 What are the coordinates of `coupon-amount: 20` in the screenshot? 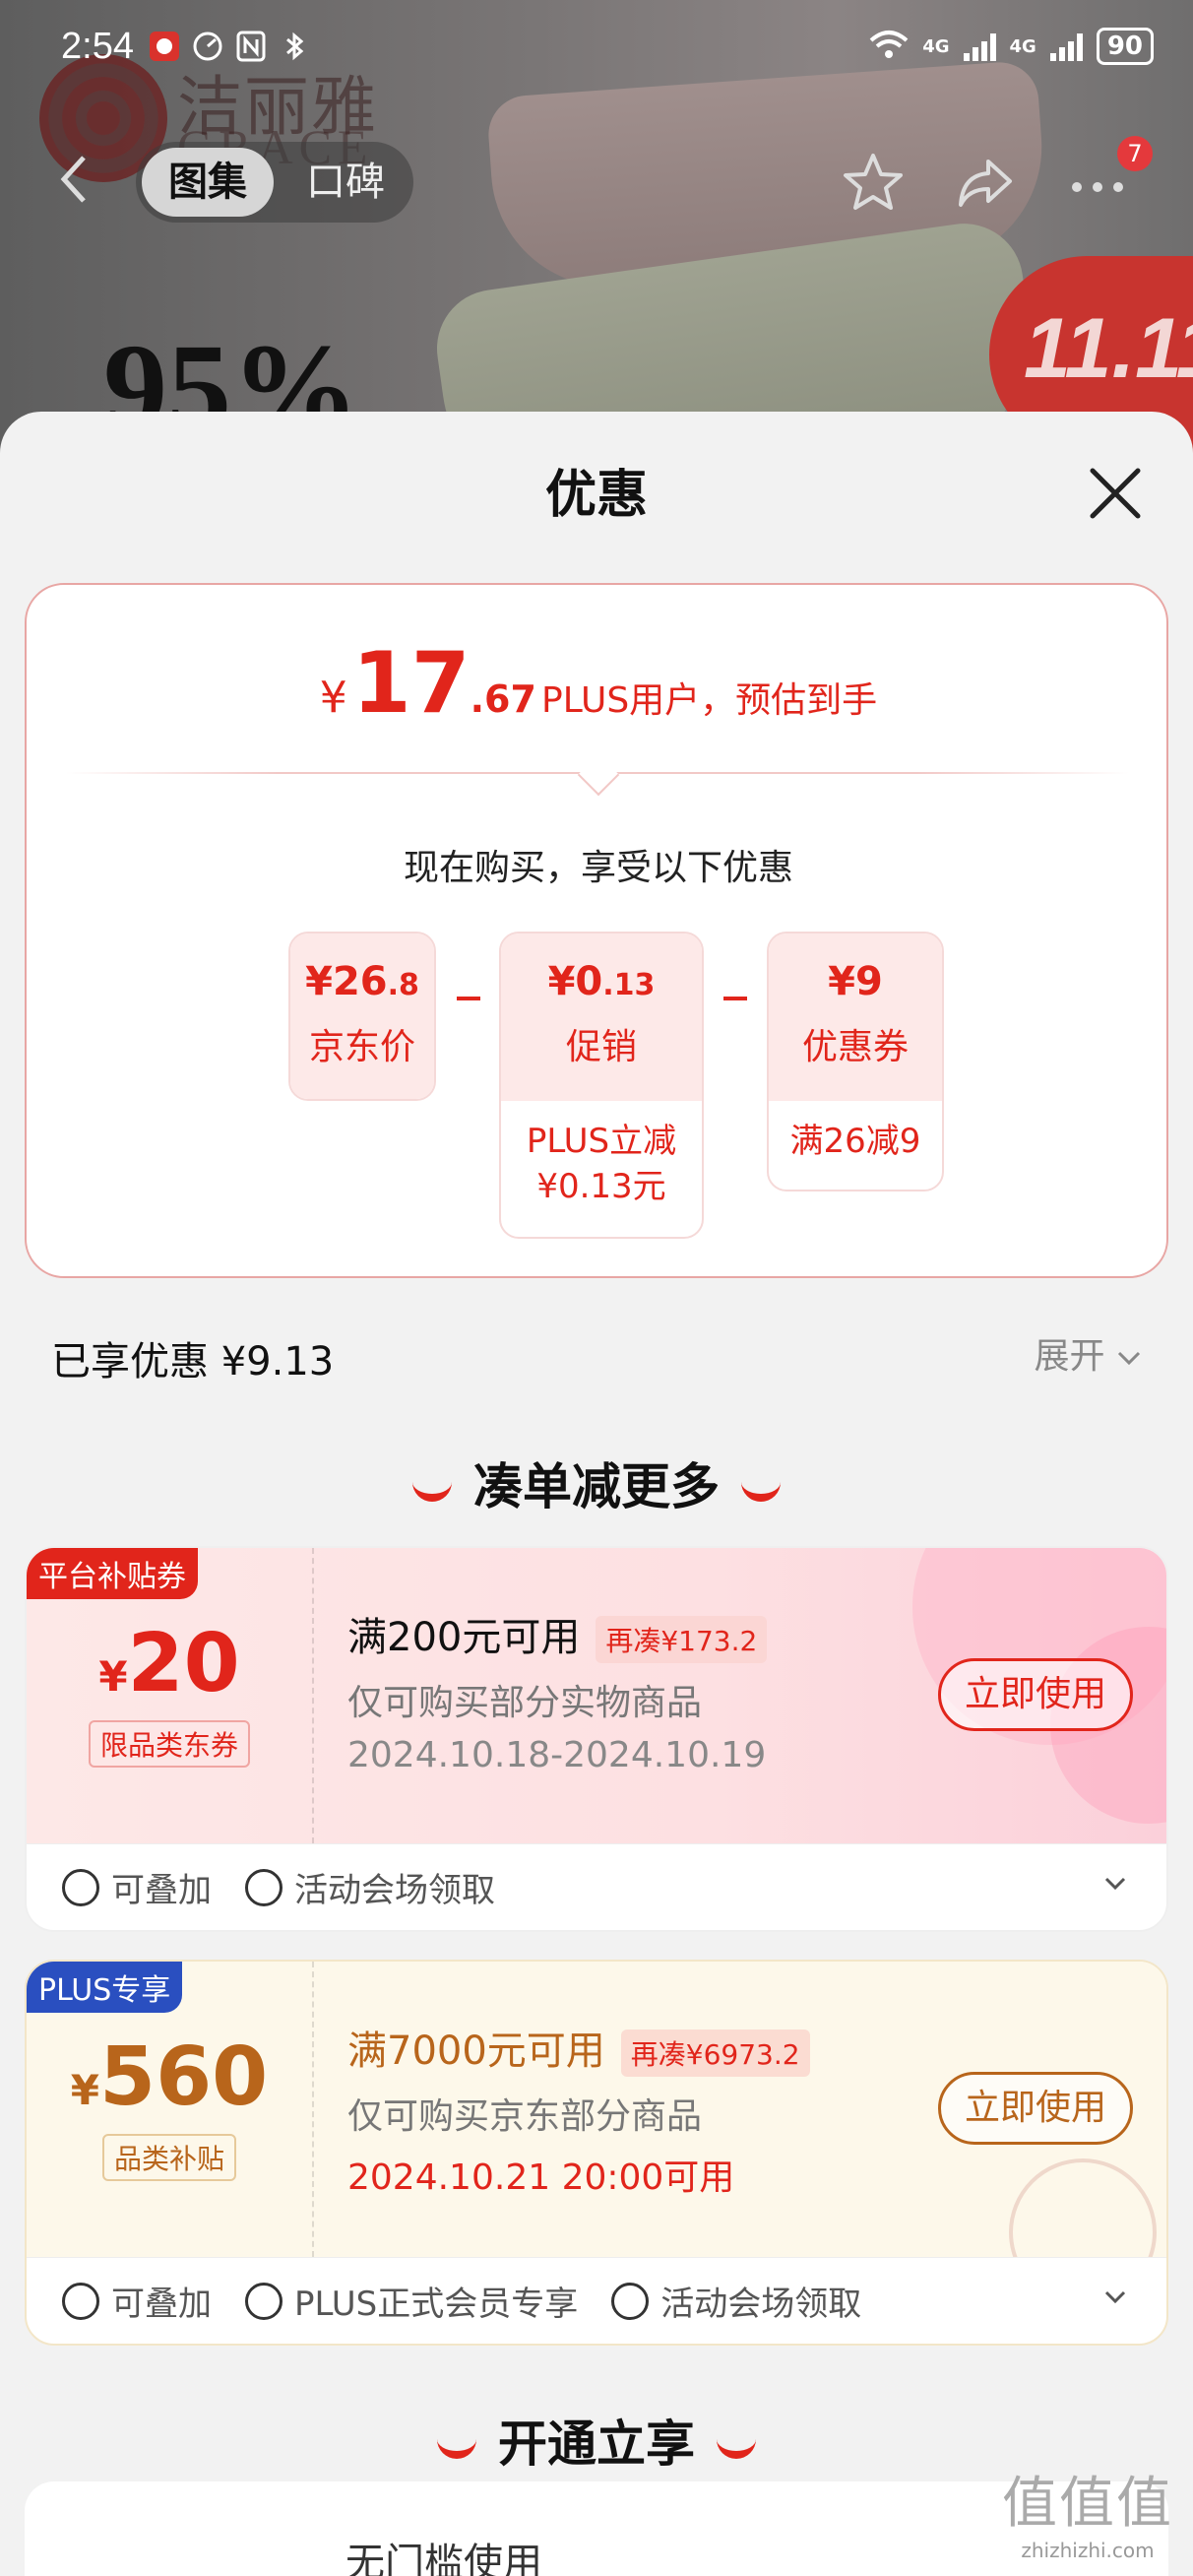 It's located at (183, 1663).